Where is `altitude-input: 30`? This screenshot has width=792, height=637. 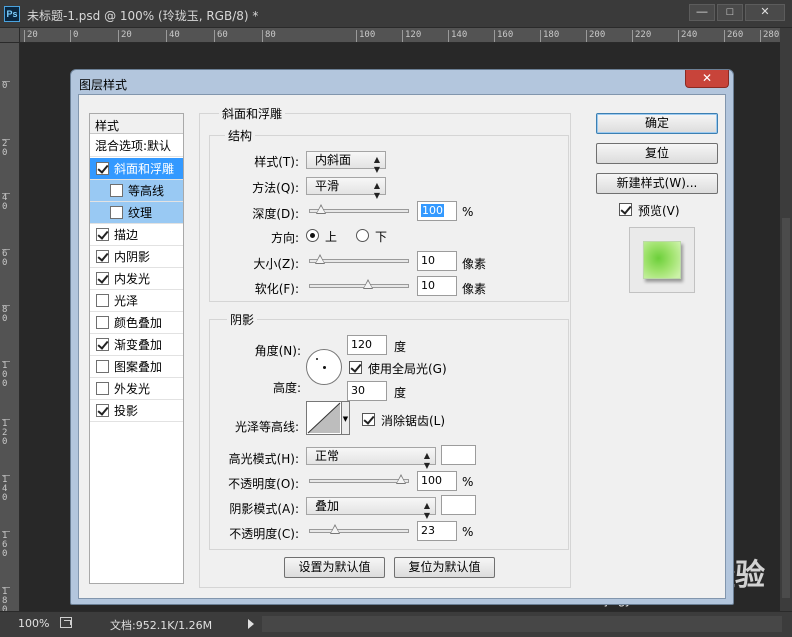
altitude-input: 30 is located at coordinates (367, 391).